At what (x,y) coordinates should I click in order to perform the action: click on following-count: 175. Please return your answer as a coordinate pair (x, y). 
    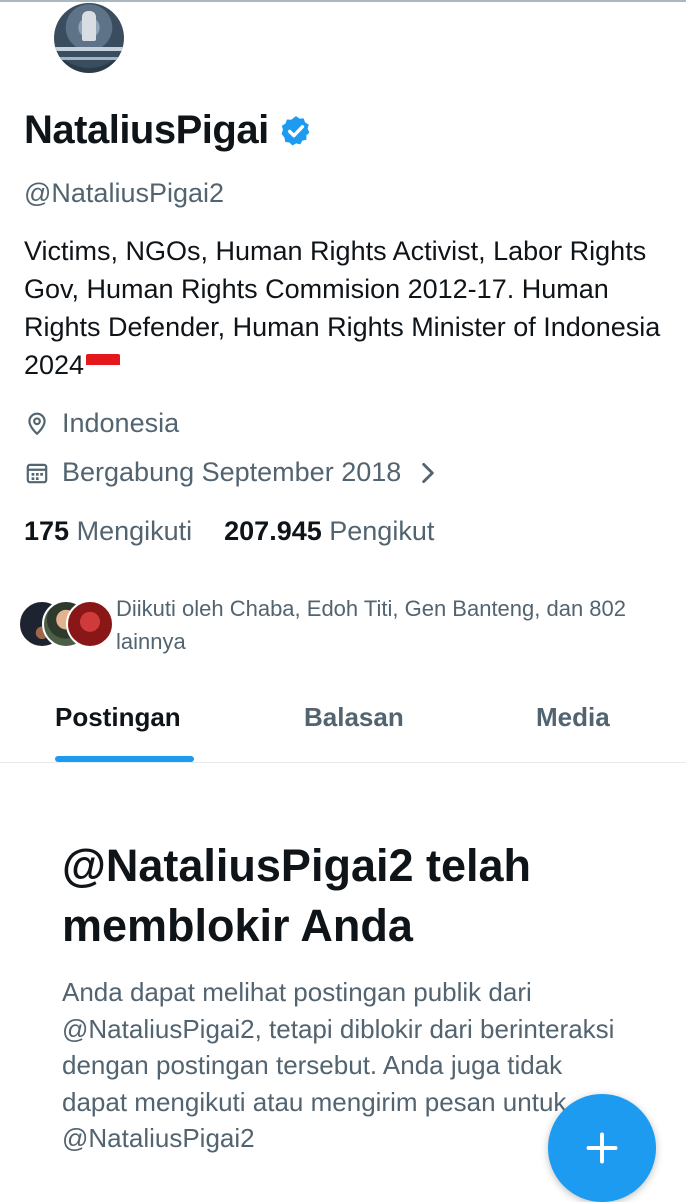
    Looking at the image, I should click on (47, 531).